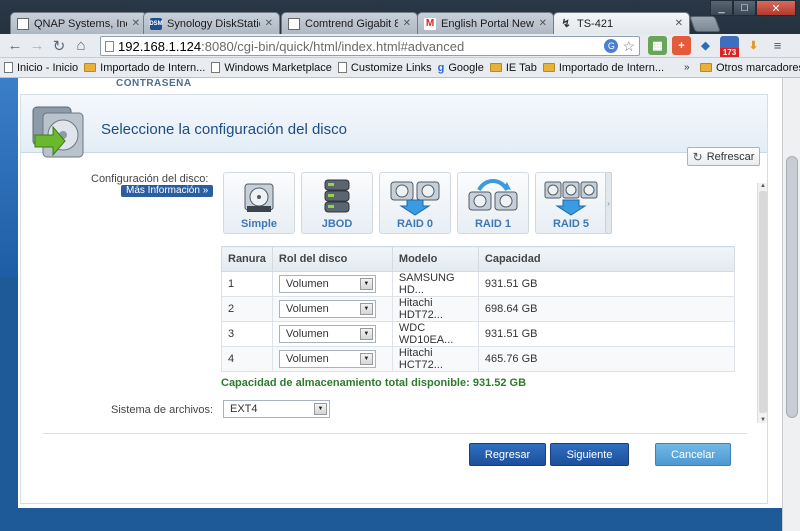 The width and height of the screenshot is (800, 531). What do you see at coordinates (763, 420) in the screenshot?
I see `scroll-down-icon: ▼` at bounding box center [763, 420].